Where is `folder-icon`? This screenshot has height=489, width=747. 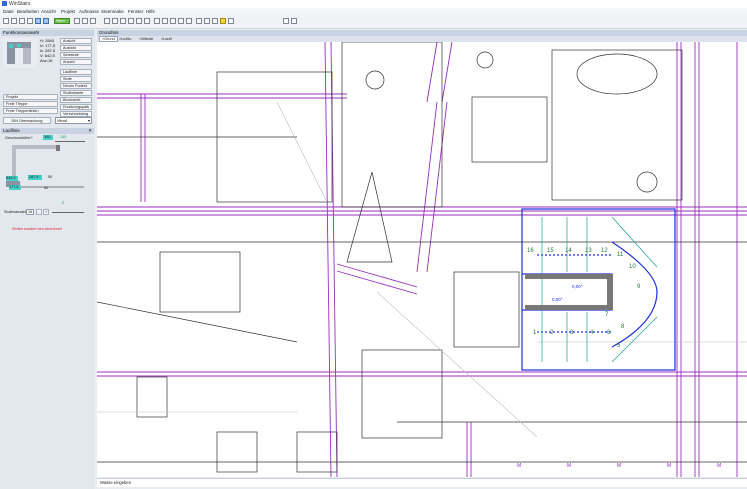 folder-icon is located at coordinates (223, 21).